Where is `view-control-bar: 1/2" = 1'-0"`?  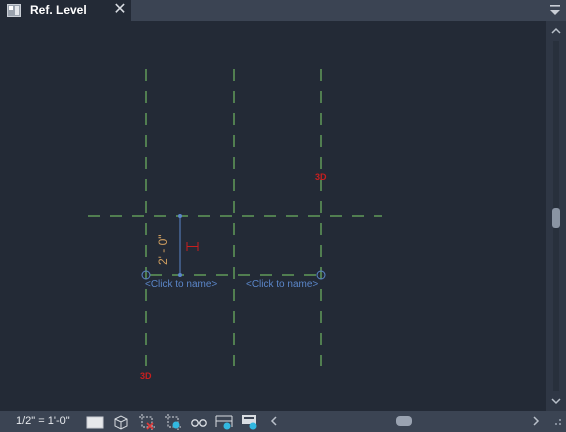
view-control-bar: 1/2" = 1'-0" is located at coordinates (283, 421).